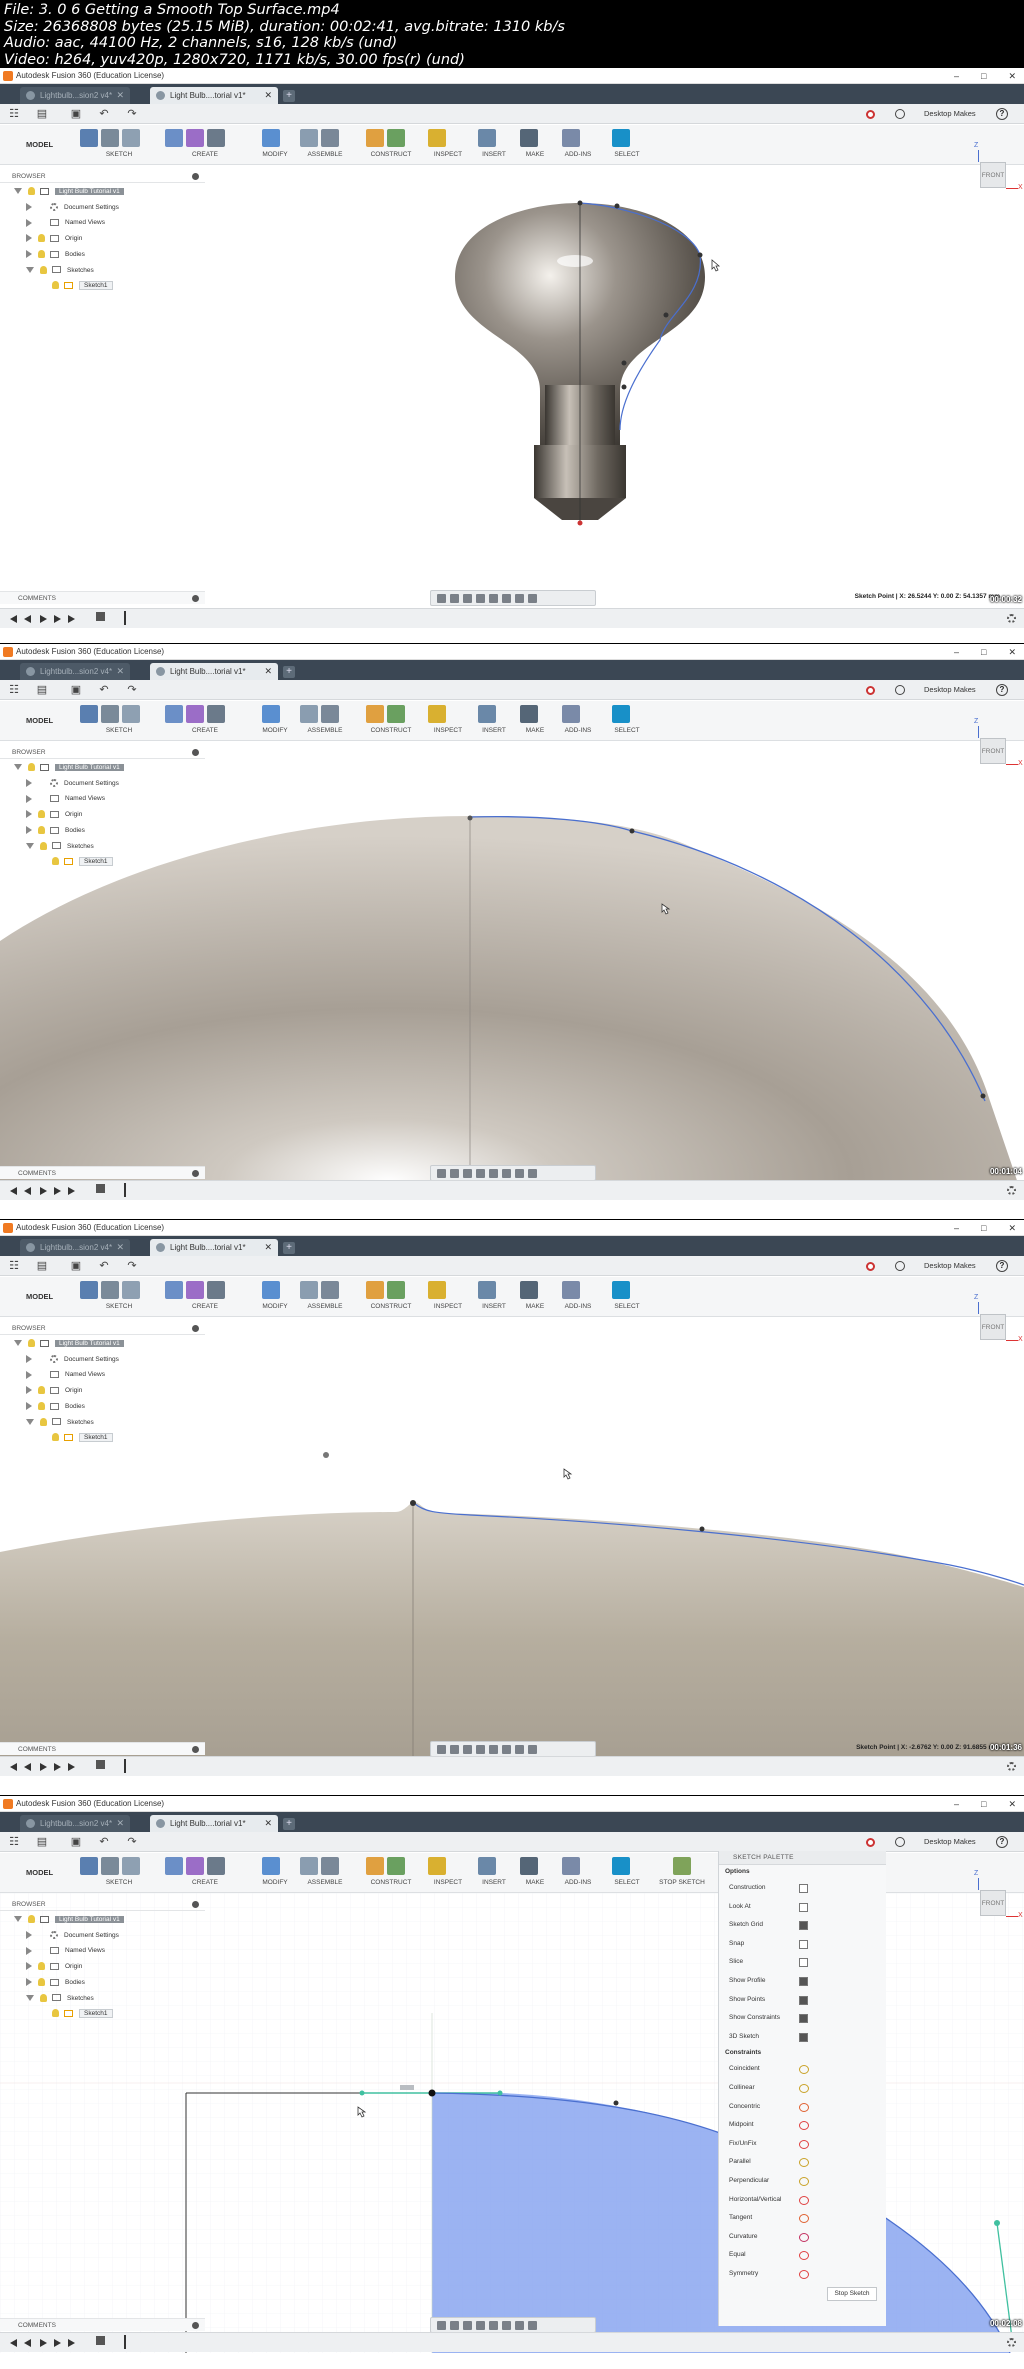 This screenshot has height=2369, width=1024. I want to click on browser-header: BROWSER, so click(102, 176).